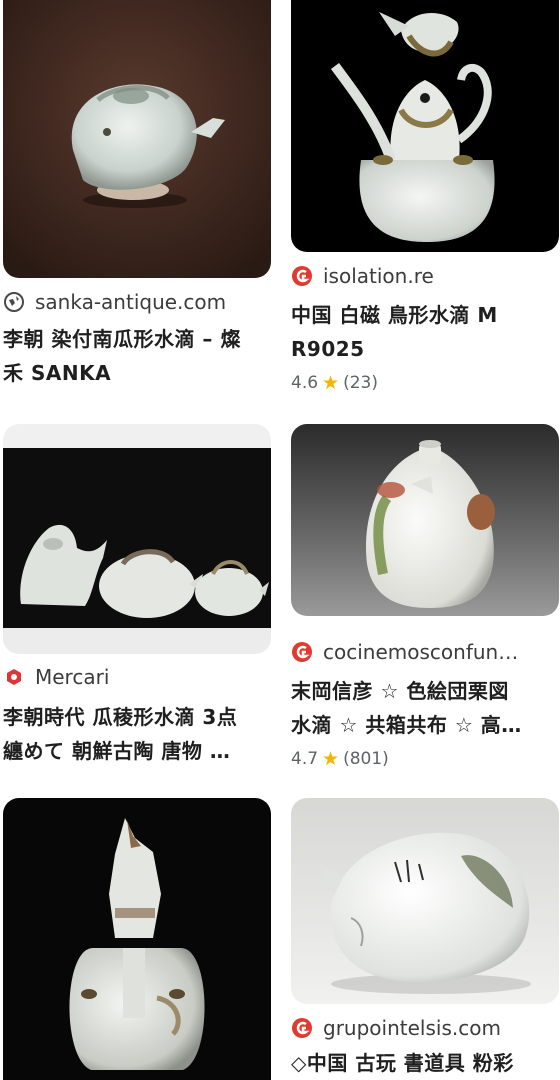 This screenshot has height=1080, width=560. What do you see at coordinates (14, 302) in the screenshot?
I see `globe-icon` at bounding box center [14, 302].